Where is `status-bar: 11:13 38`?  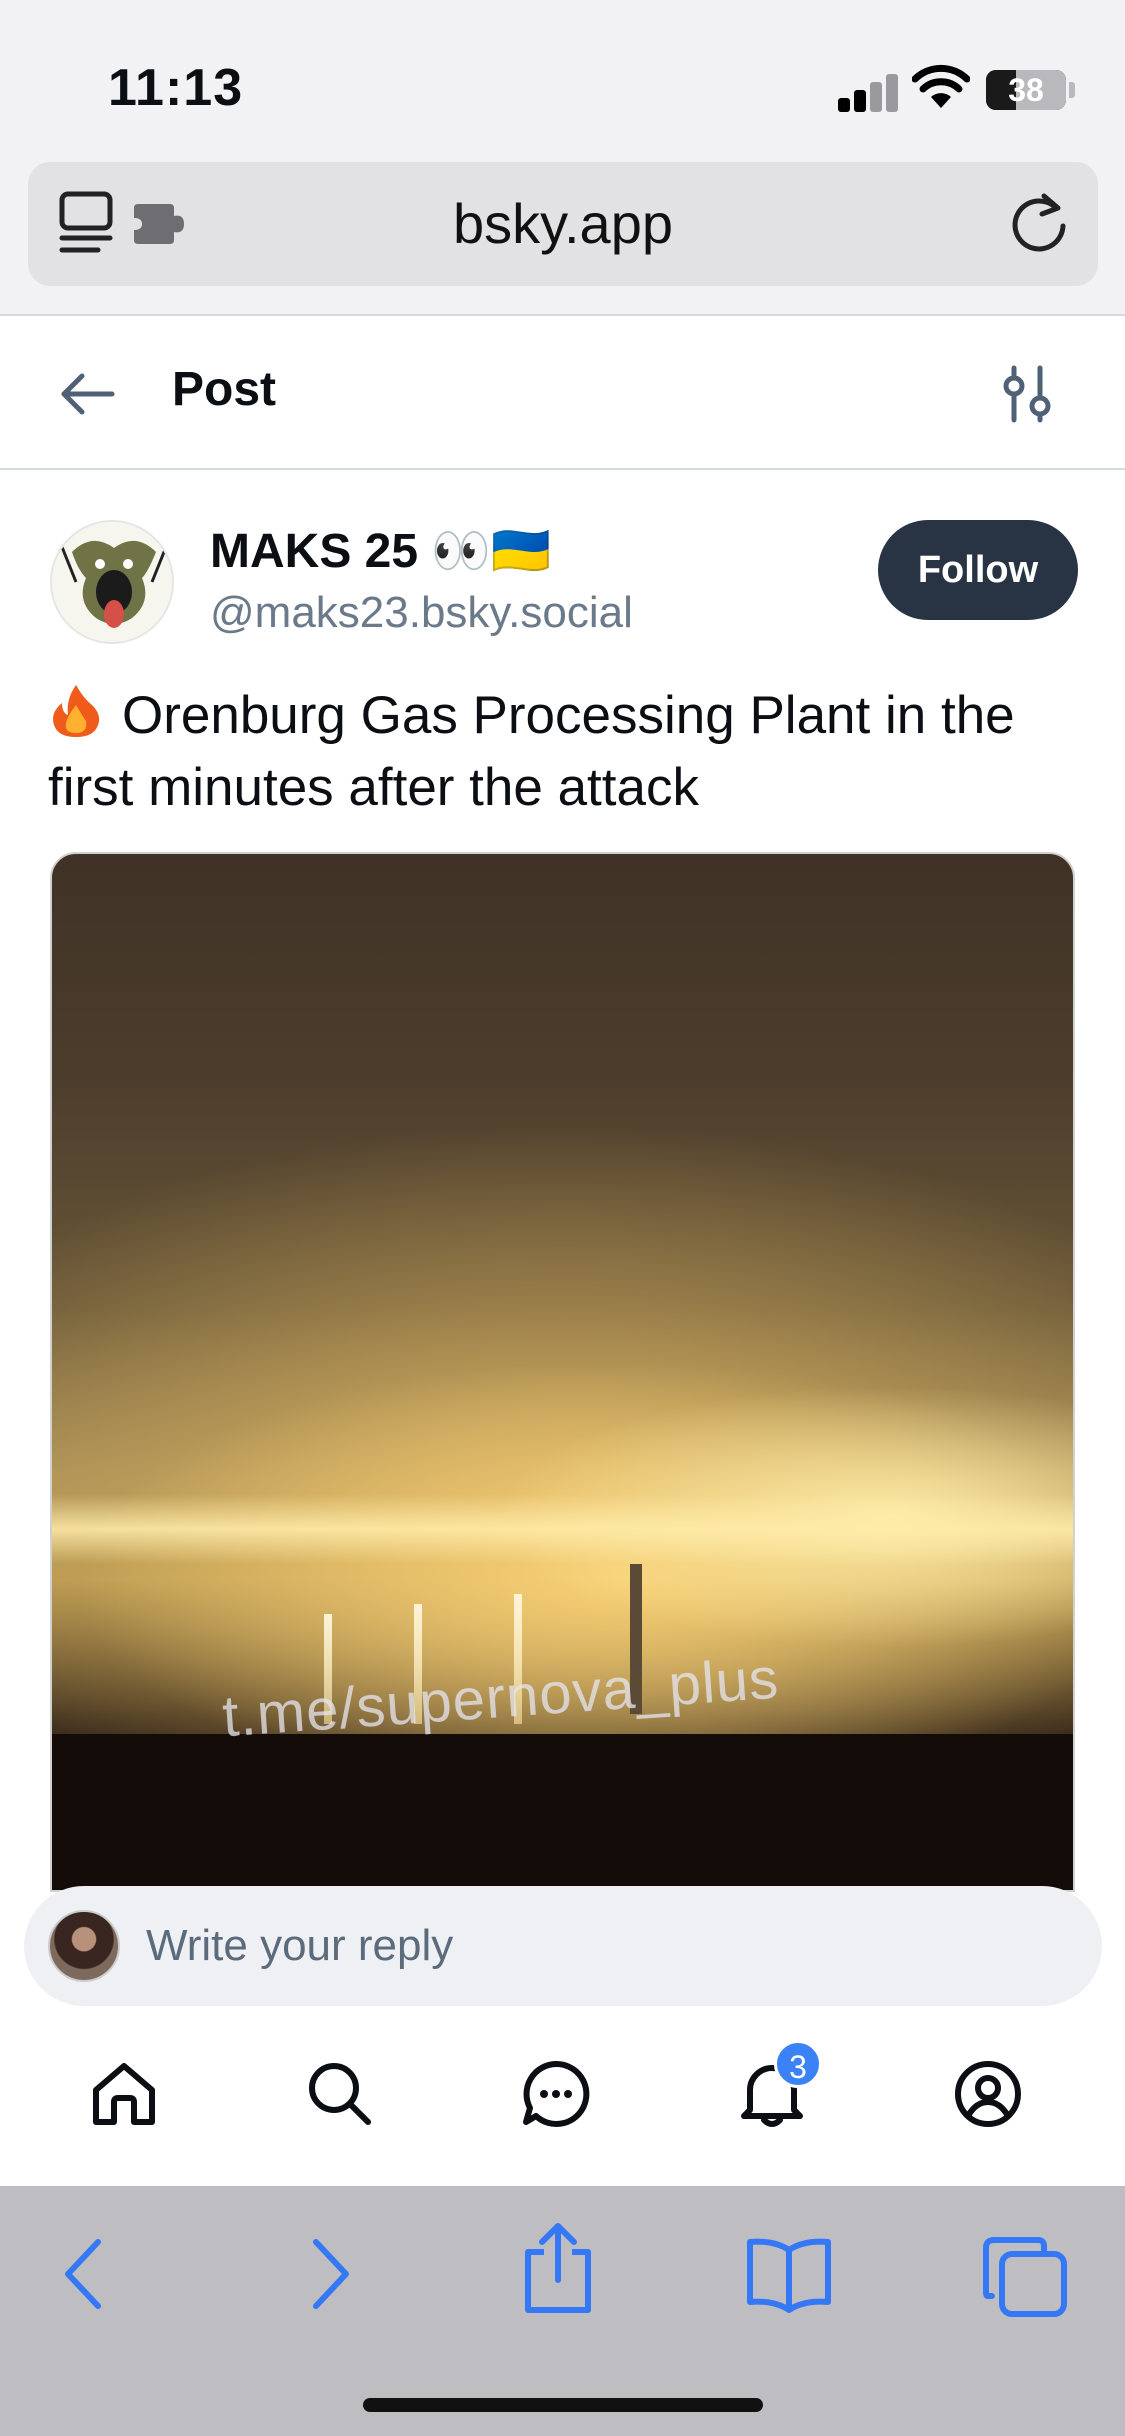
status-bar: 11:13 38 is located at coordinates (562, 80).